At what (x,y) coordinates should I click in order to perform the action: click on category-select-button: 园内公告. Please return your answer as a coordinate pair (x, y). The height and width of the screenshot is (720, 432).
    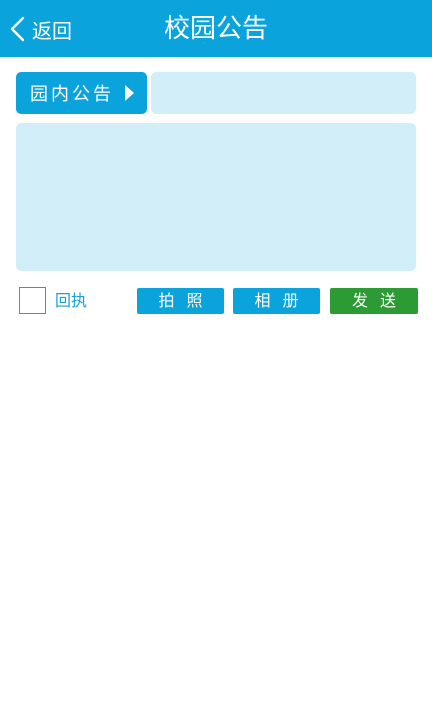
    Looking at the image, I should click on (81, 93).